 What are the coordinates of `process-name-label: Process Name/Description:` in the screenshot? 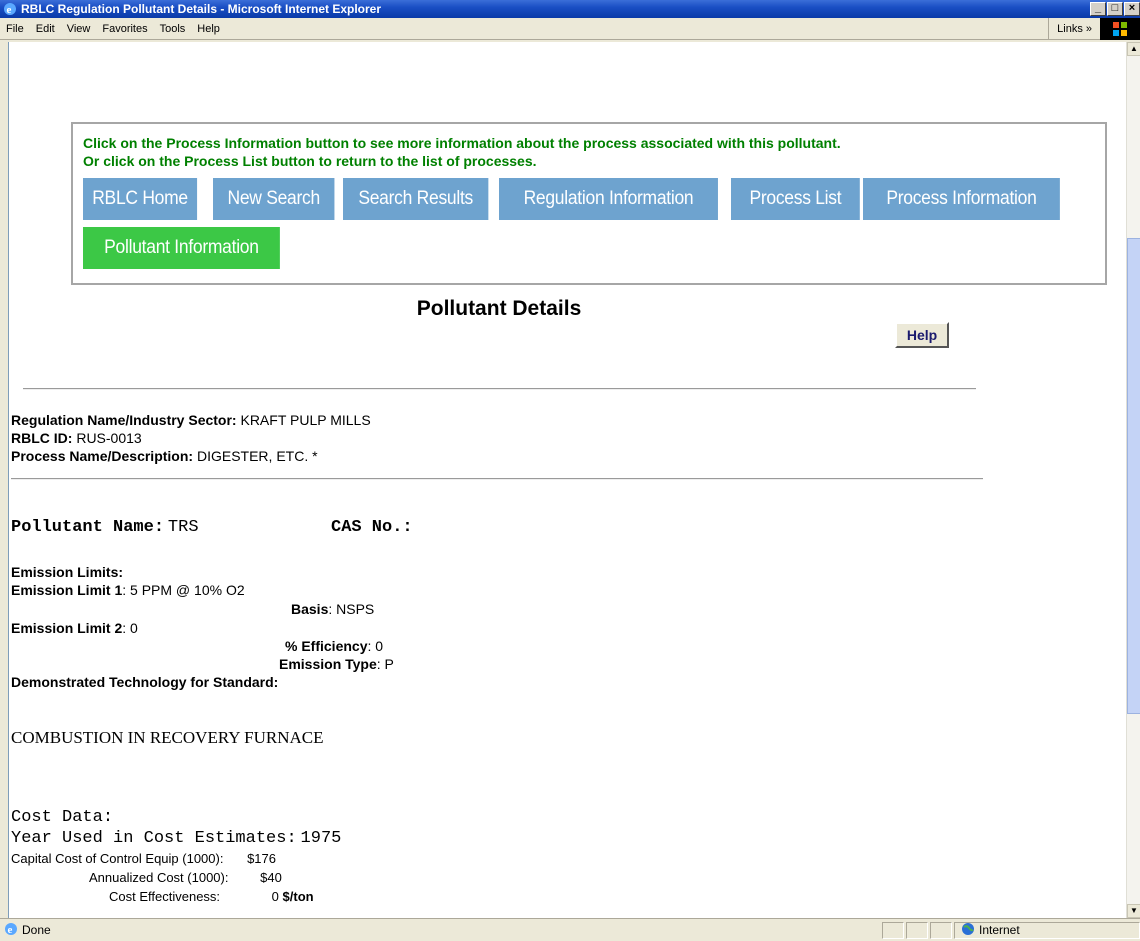 It's located at (102, 456).